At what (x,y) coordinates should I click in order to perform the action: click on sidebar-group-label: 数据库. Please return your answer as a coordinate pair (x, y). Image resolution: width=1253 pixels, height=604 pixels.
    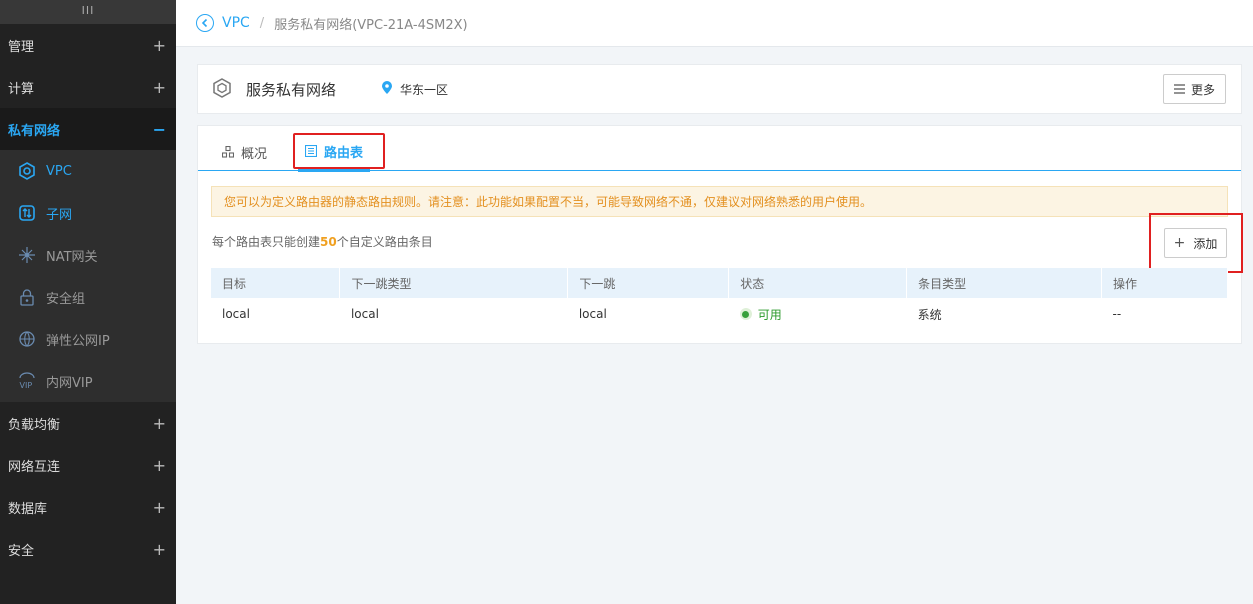
    Looking at the image, I should click on (28, 509).